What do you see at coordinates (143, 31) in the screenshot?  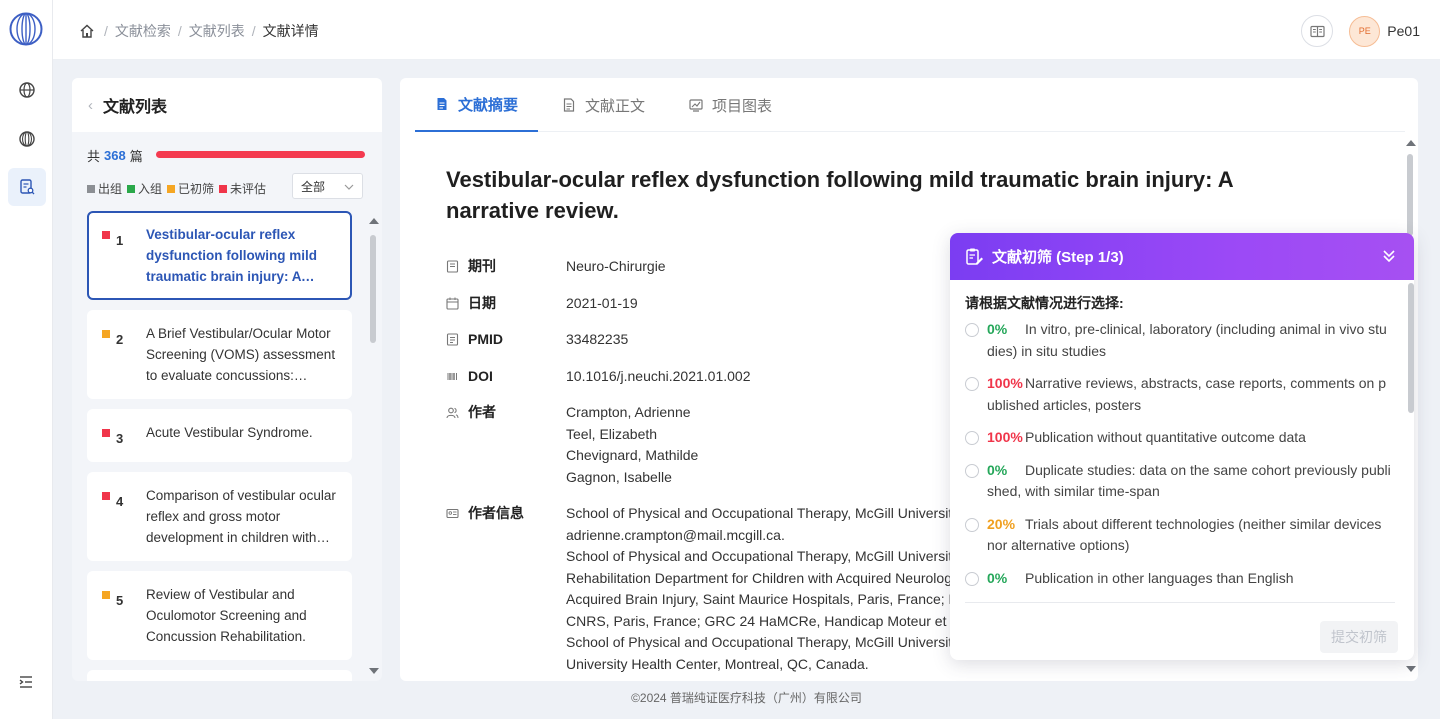 I see `breadcrumb-search: 文献检索` at bounding box center [143, 31].